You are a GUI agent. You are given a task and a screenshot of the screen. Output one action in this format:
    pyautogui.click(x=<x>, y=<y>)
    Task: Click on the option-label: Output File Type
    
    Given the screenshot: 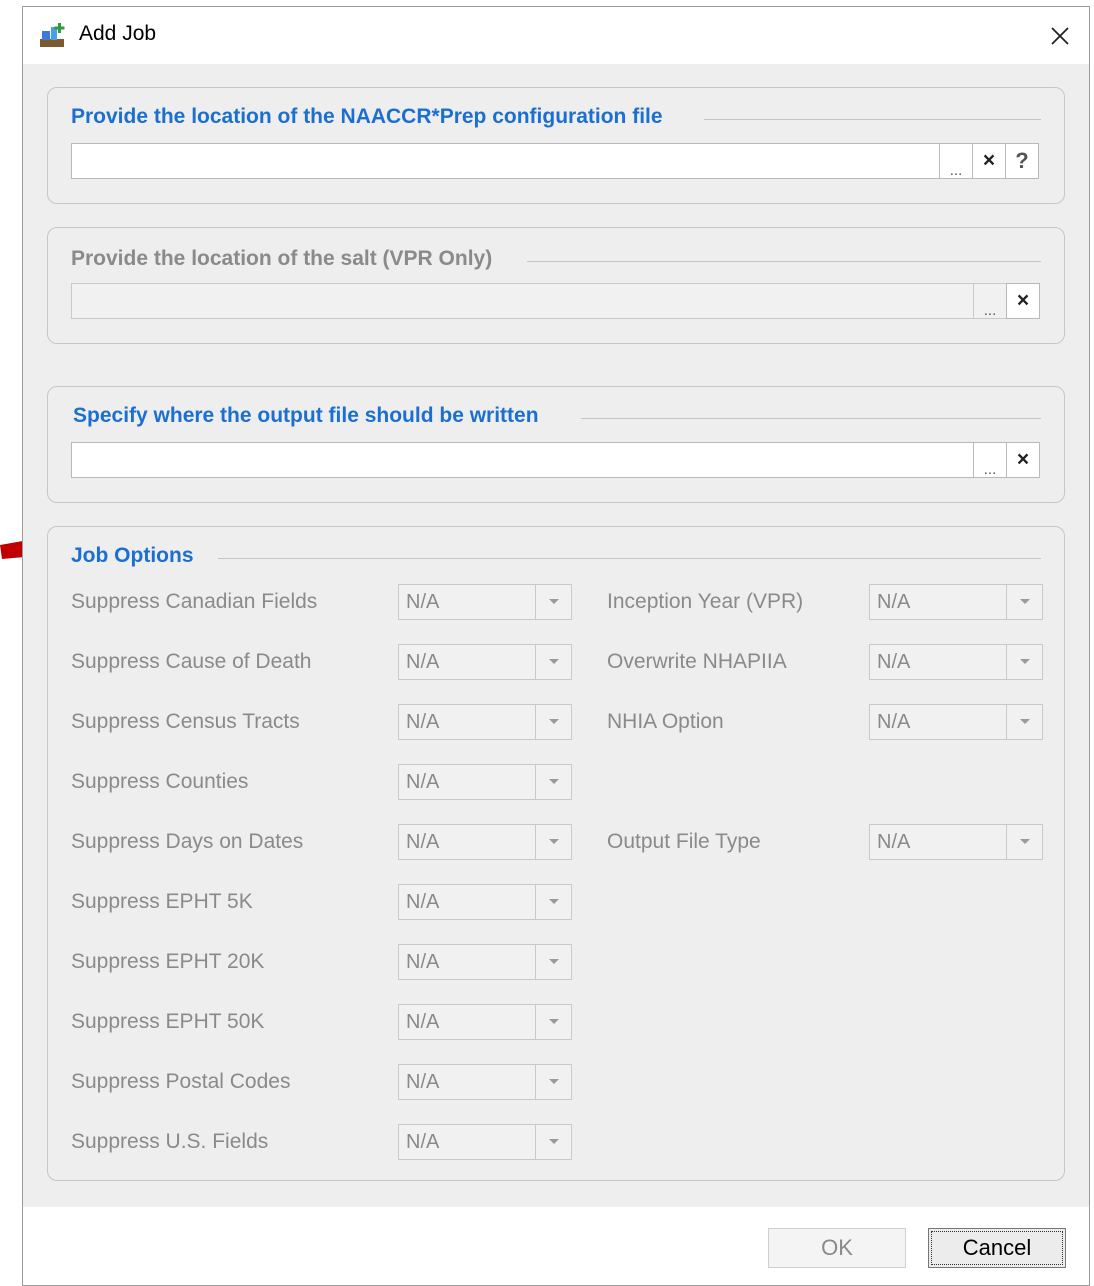 What is the action you would take?
    pyautogui.click(x=684, y=841)
    